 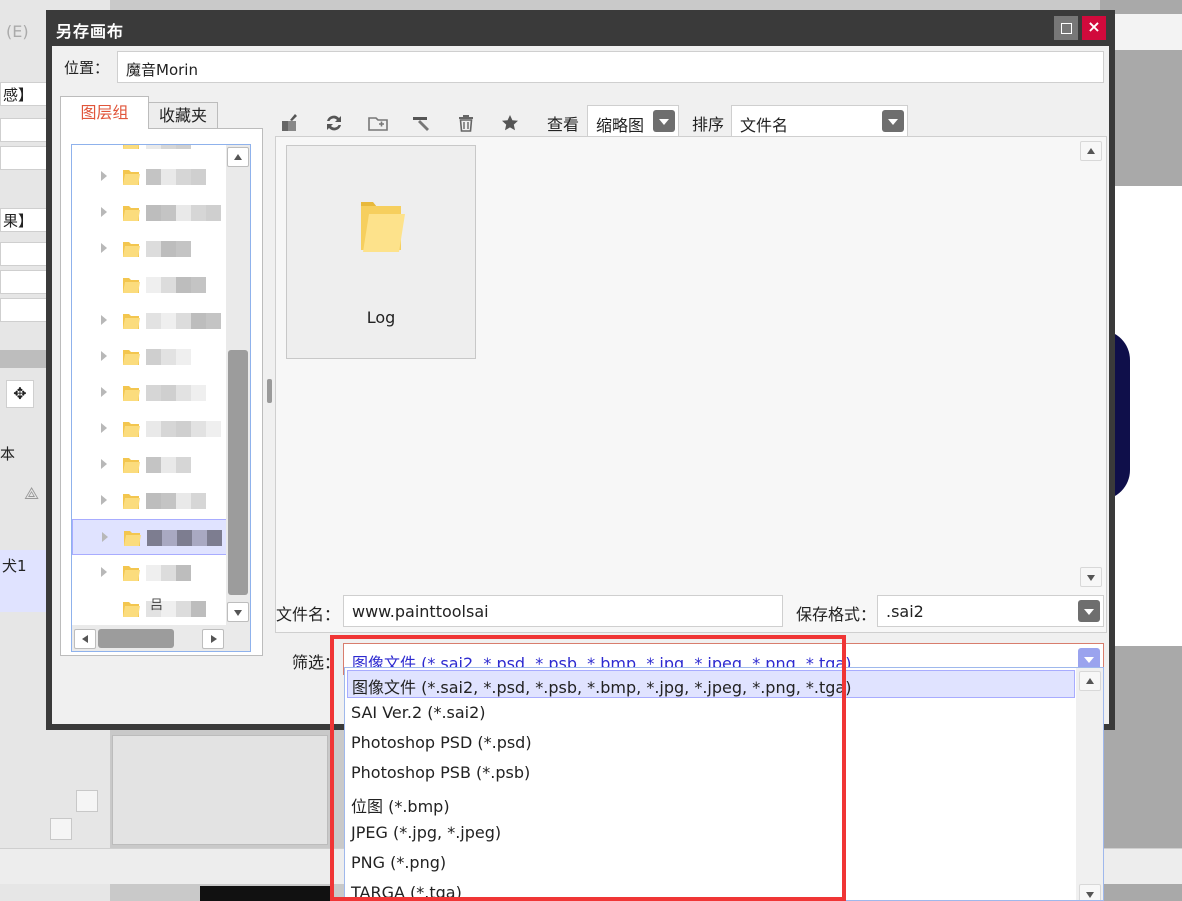 I want to click on new-folder-icon, so click(x=378, y=123).